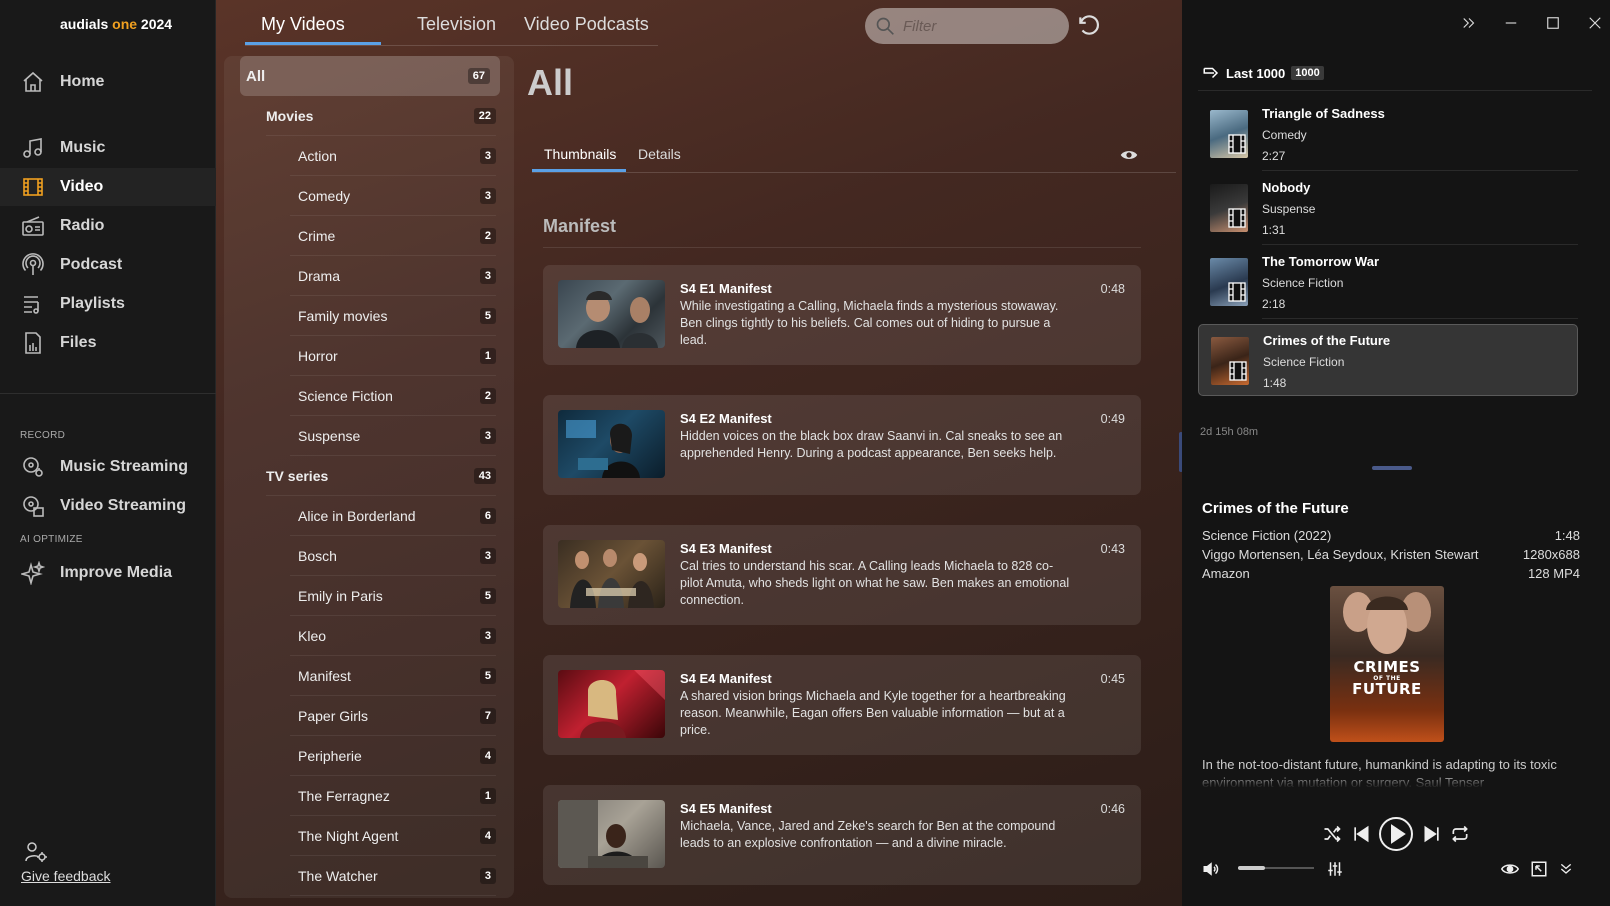 The image size is (1610, 906). Describe the element at coordinates (108, 467) in the screenshot. I see `nav-music-streaming: Music Streaming` at that location.